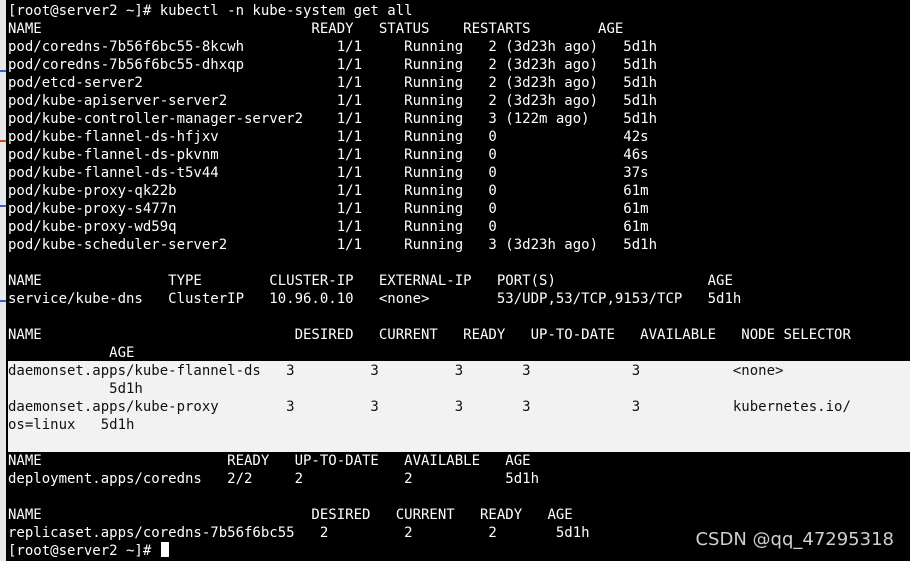  Describe the element at coordinates (75, 389) in the screenshot. I see `daemonset-row-wrap: 5d1h` at that location.